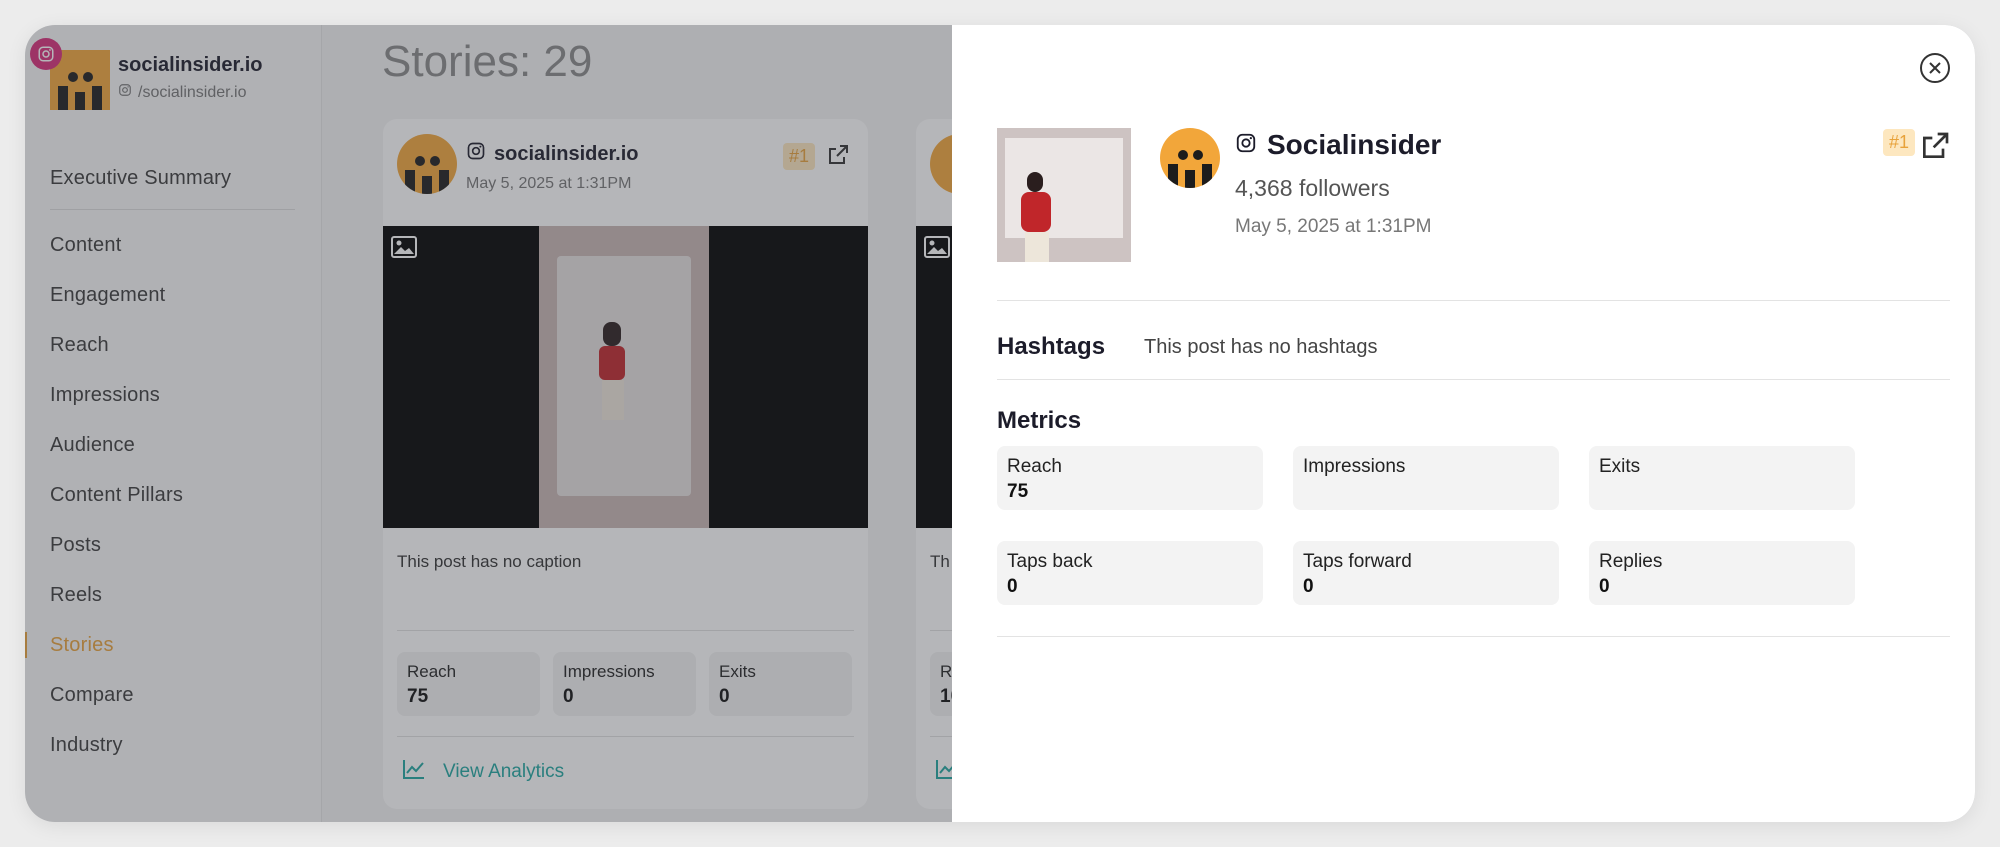 This screenshot has height=847, width=2000. What do you see at coordinates (1333, 226) in the screenshot?
I see `post-date: May 5, 2025 at 1:31PM` at bounding box center [1333, 226].